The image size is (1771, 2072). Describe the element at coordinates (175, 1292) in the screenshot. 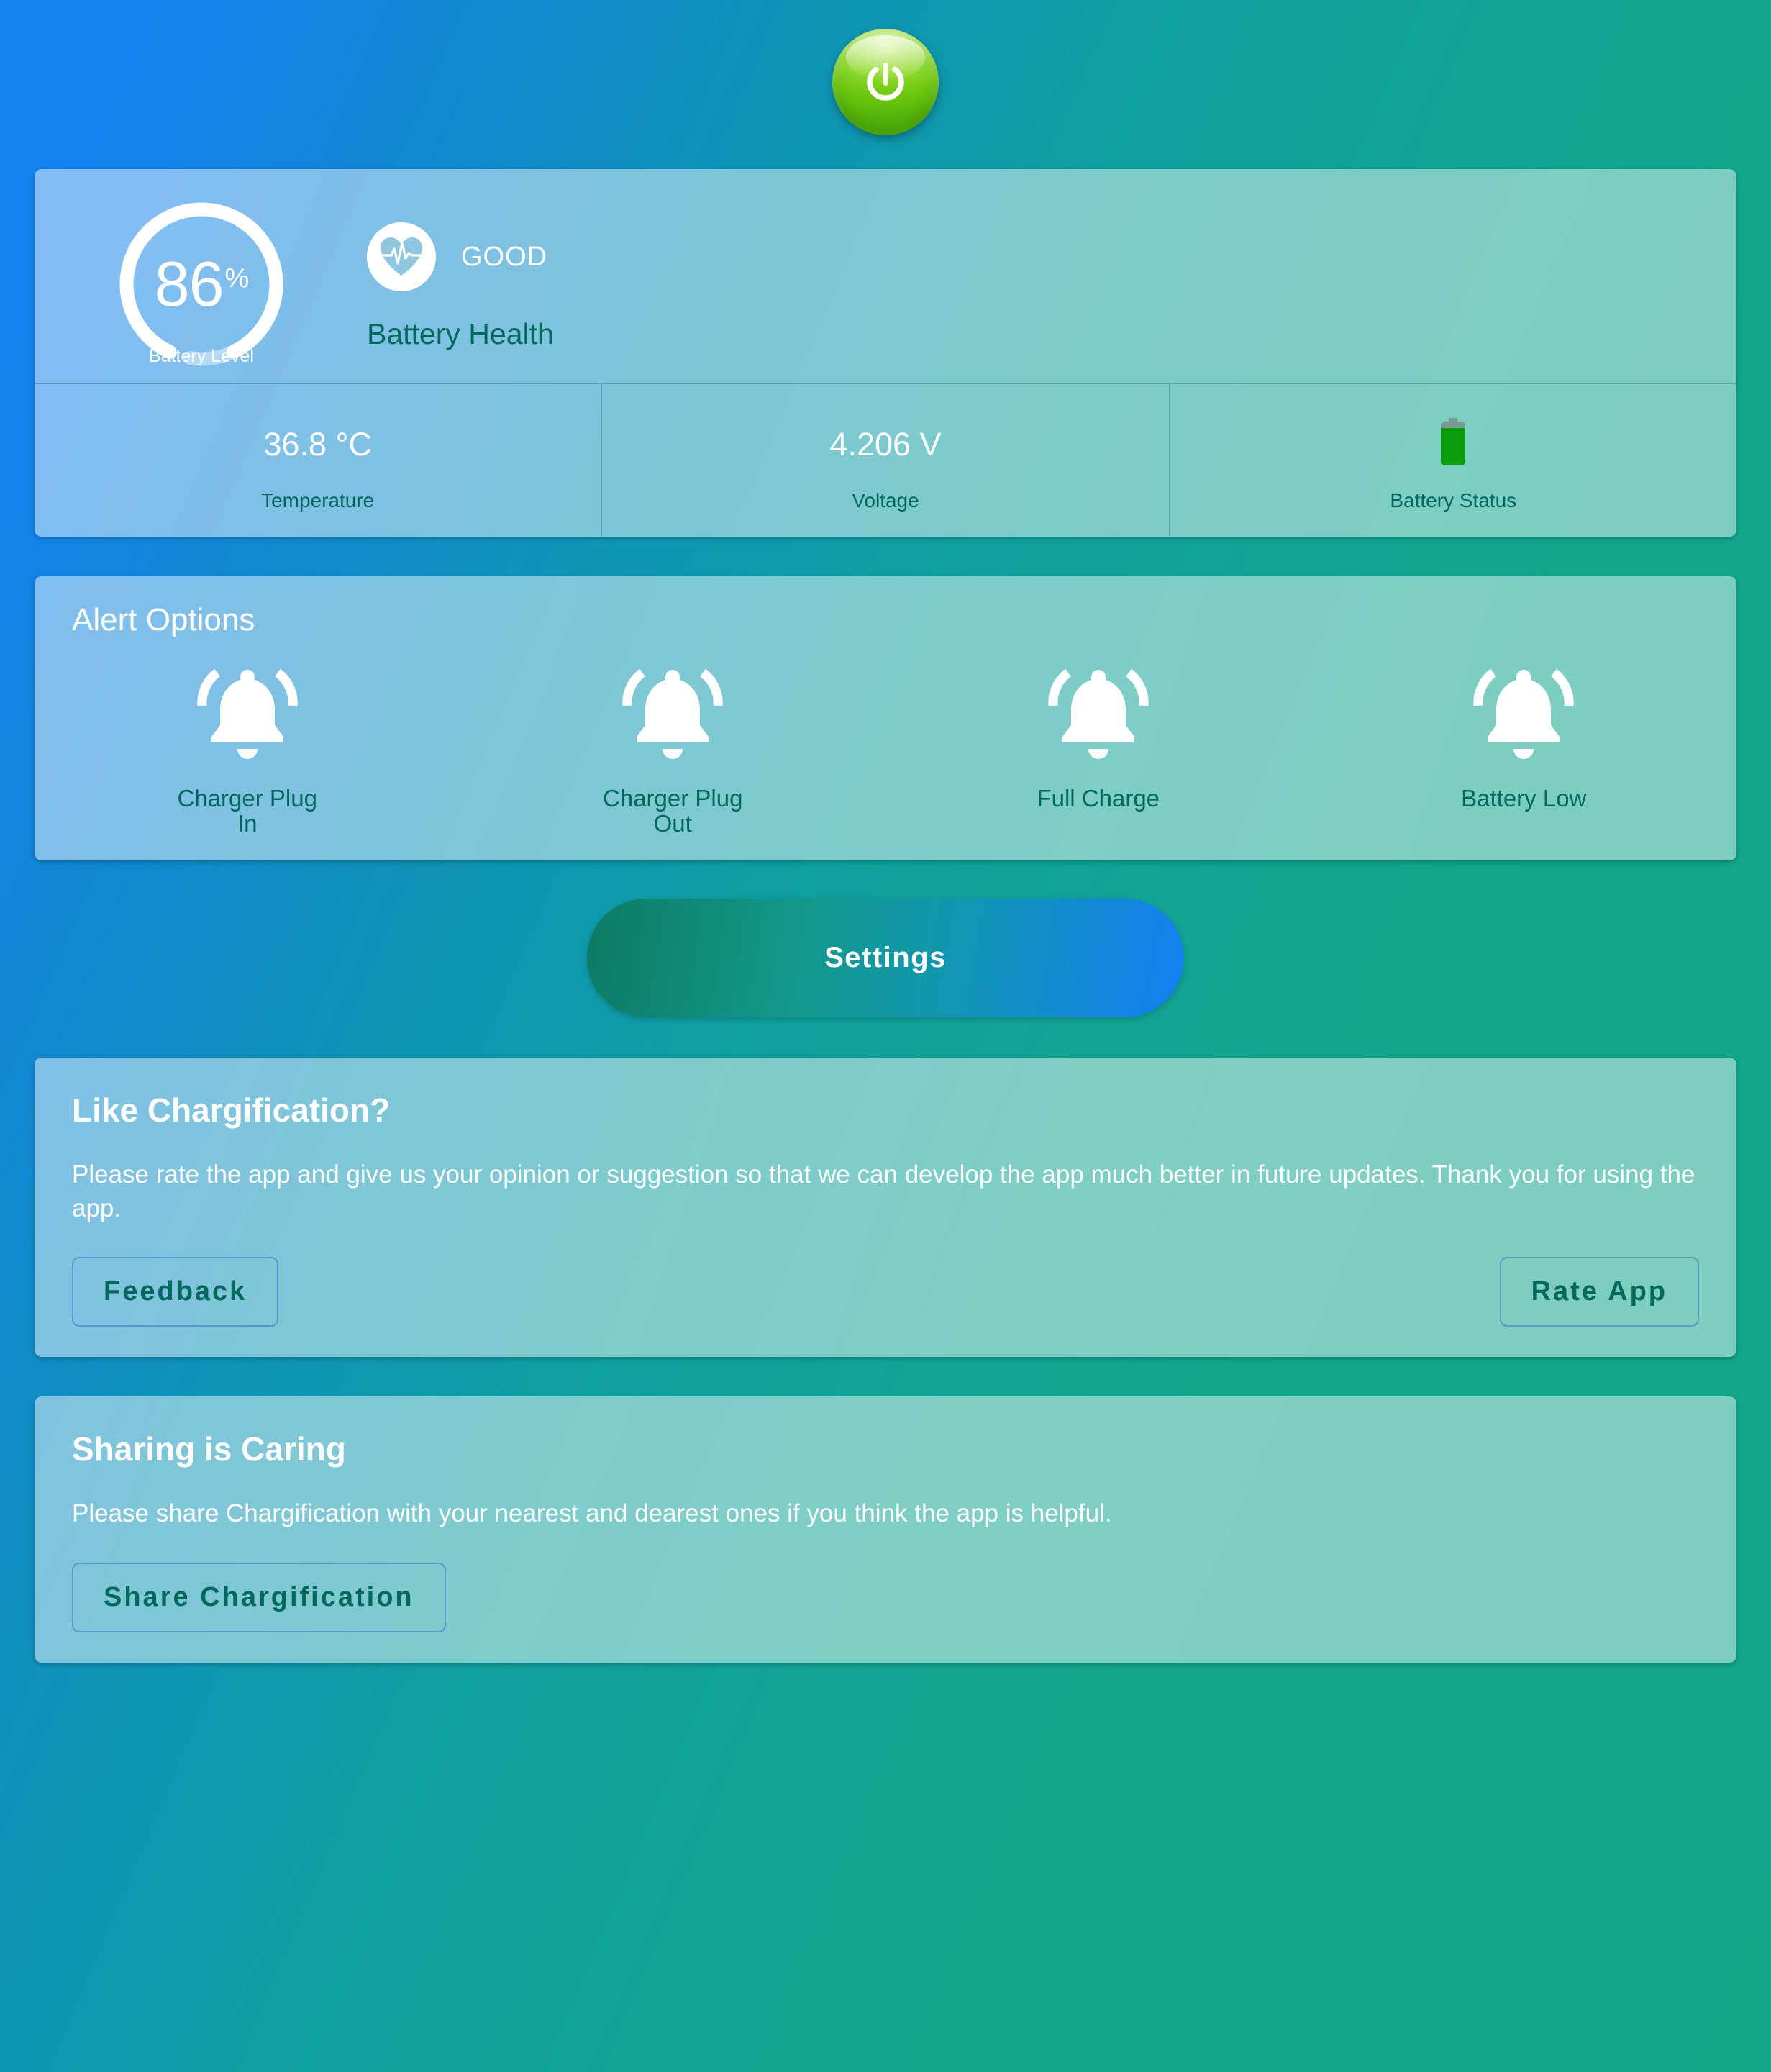

I see `feedback-button: Feedback` at that location.